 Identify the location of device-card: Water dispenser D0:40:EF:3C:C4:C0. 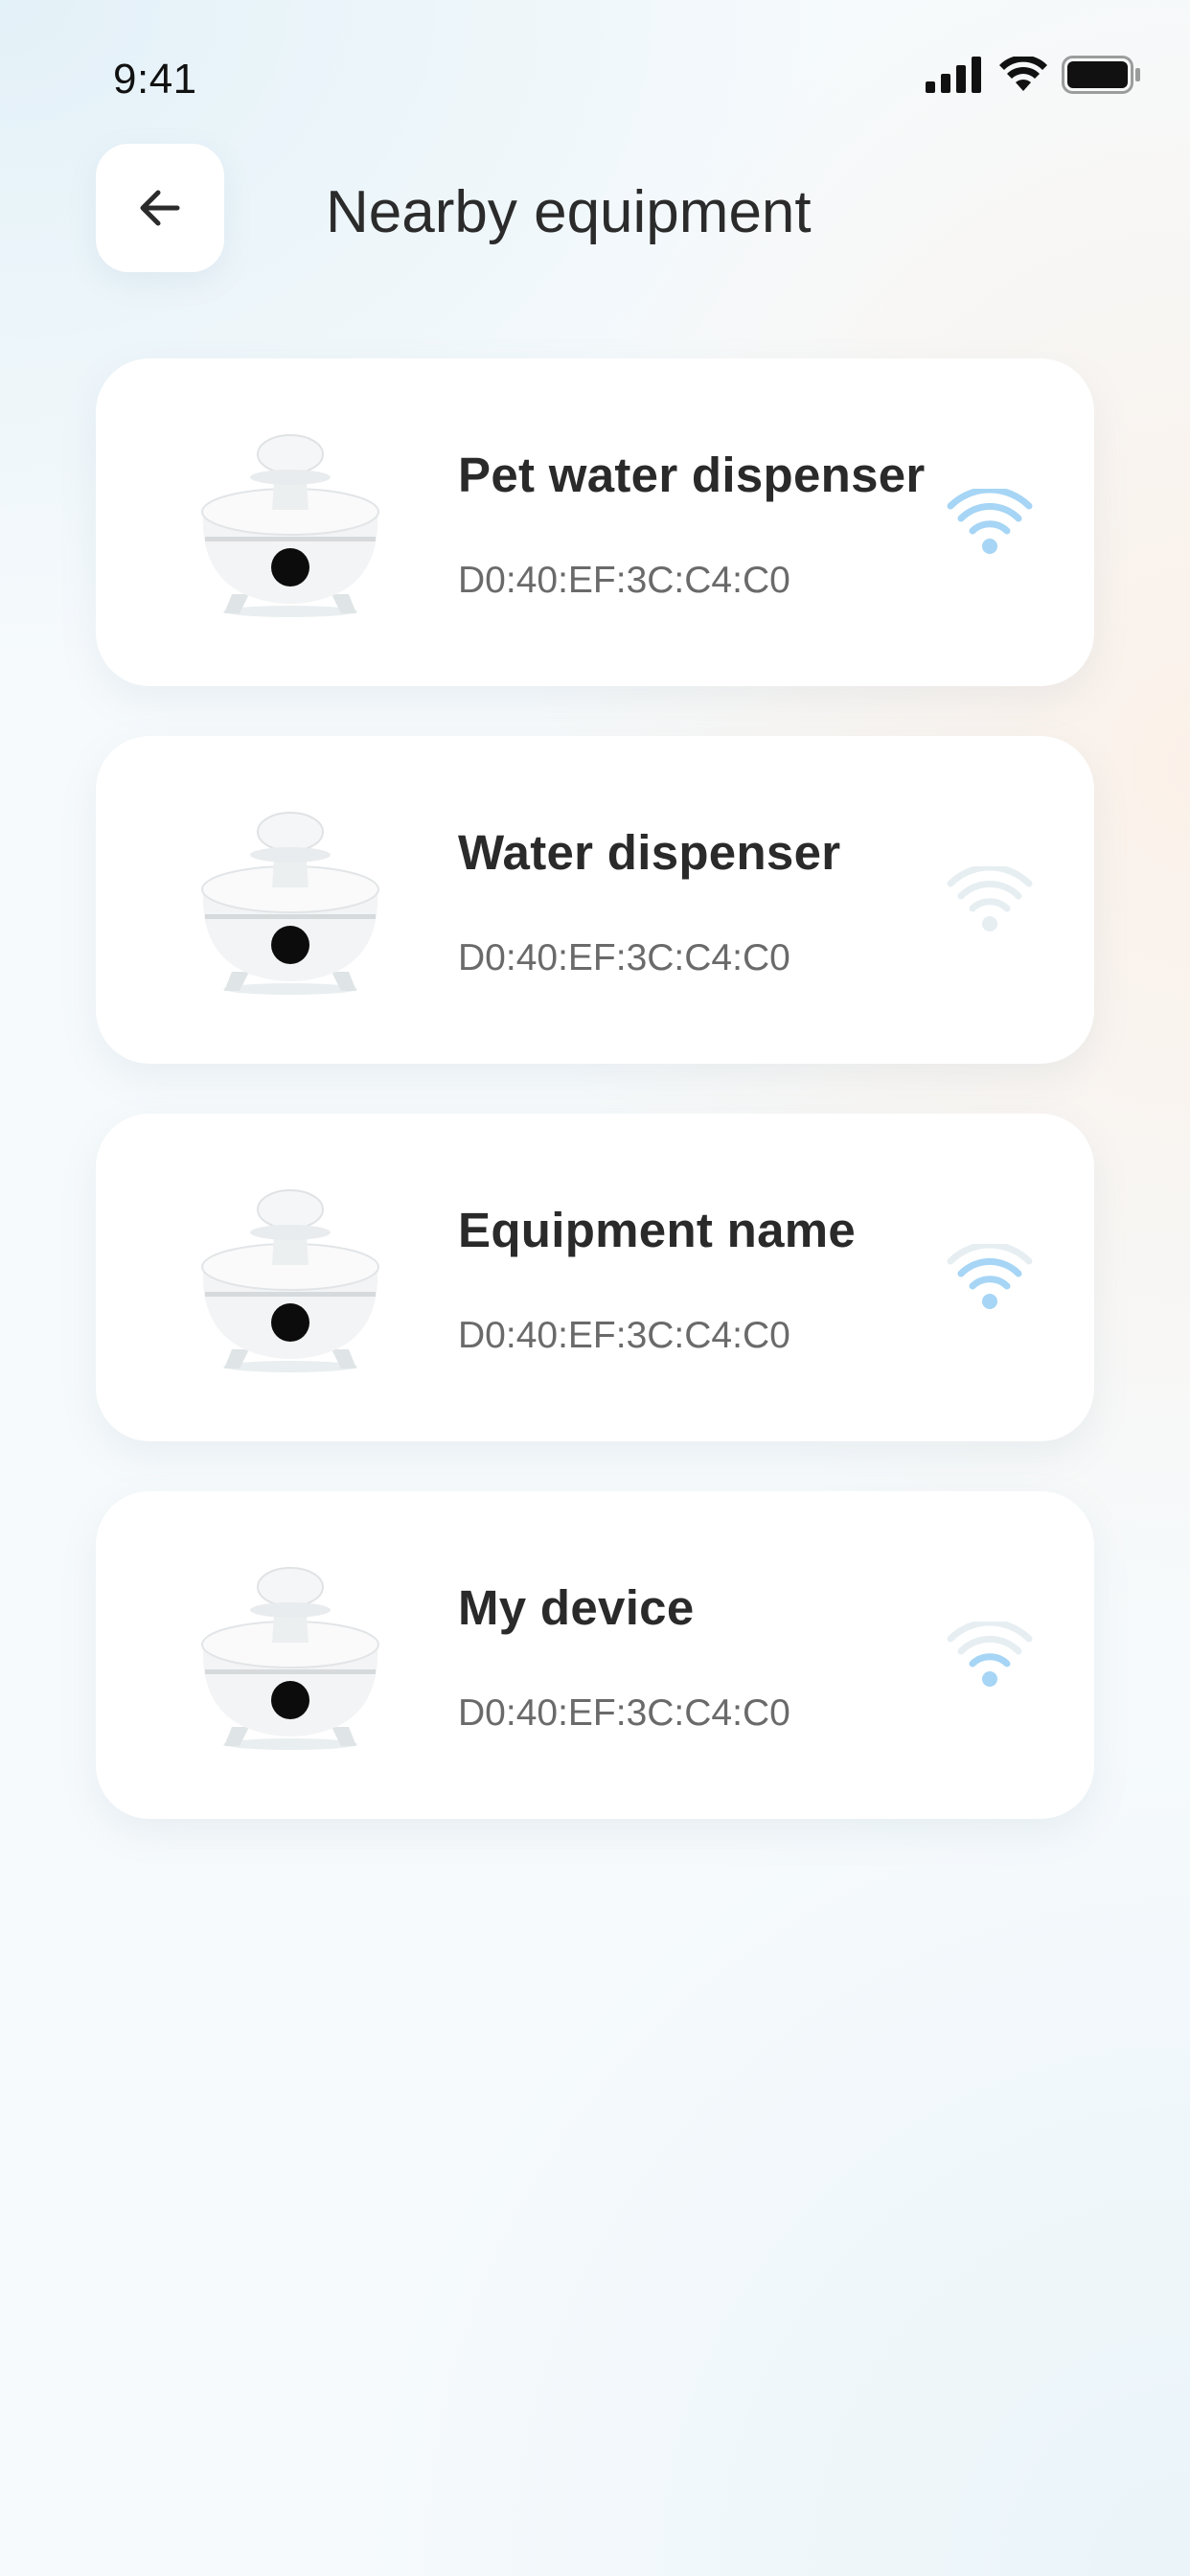
(595, 900).